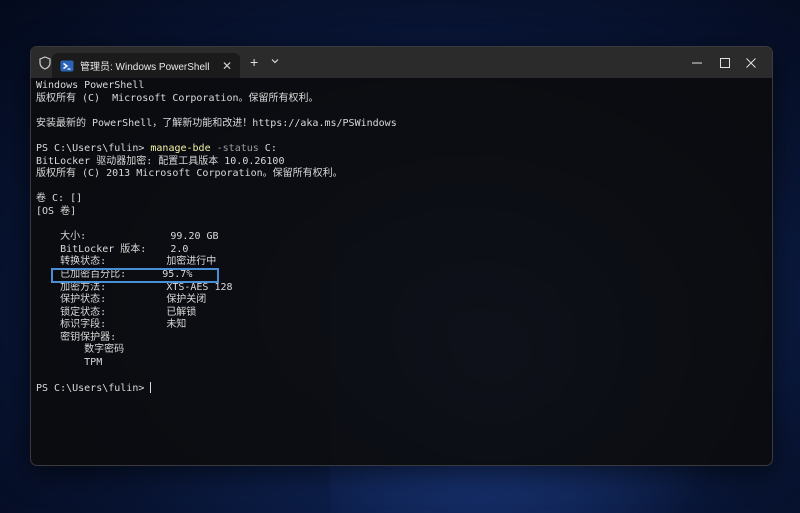  Describe the element at coordinates (234, 148) in the screenshot. I see `command-param: -status` at that location.